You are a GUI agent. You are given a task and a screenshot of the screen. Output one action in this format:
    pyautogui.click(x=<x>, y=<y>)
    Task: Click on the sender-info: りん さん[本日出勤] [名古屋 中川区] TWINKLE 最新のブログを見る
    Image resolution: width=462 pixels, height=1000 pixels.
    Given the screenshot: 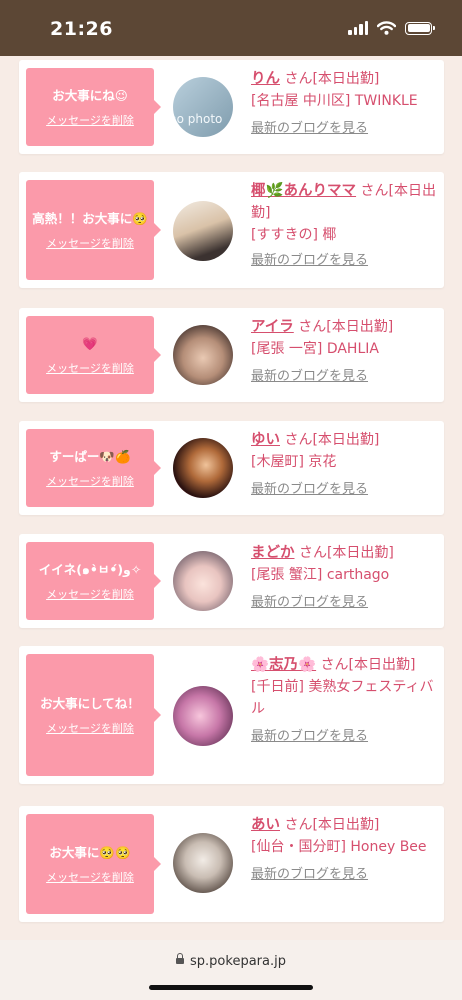 What is the action you would take?
    pyautogui.click(x=345, y=104)
    